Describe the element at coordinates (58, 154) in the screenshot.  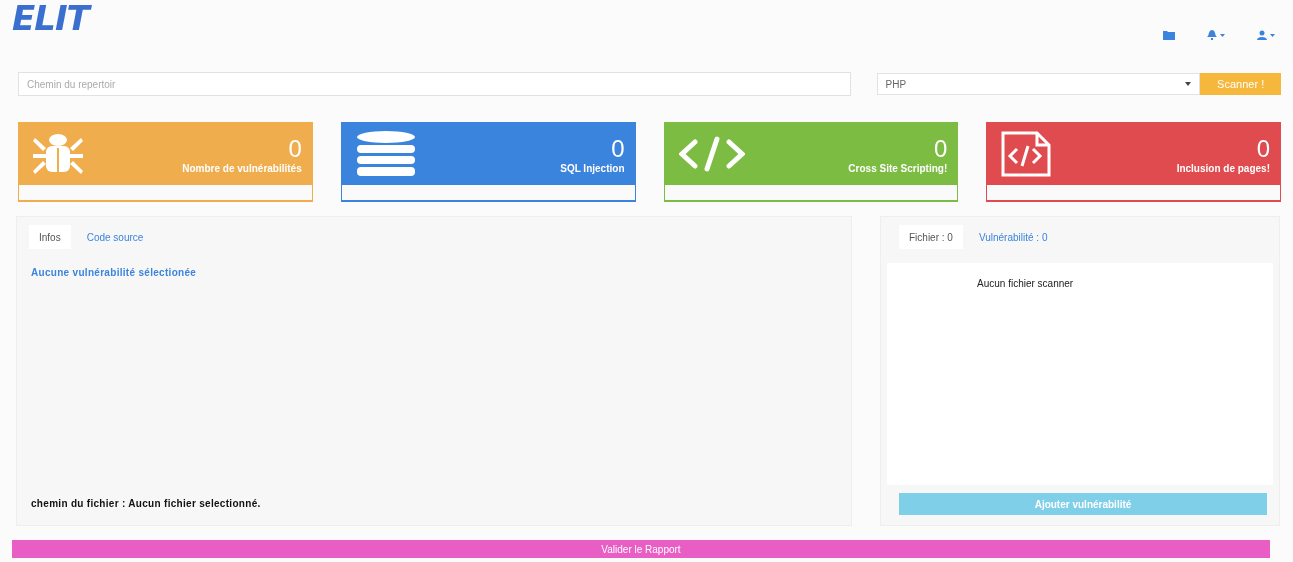
I see `bug-icon` at that location.